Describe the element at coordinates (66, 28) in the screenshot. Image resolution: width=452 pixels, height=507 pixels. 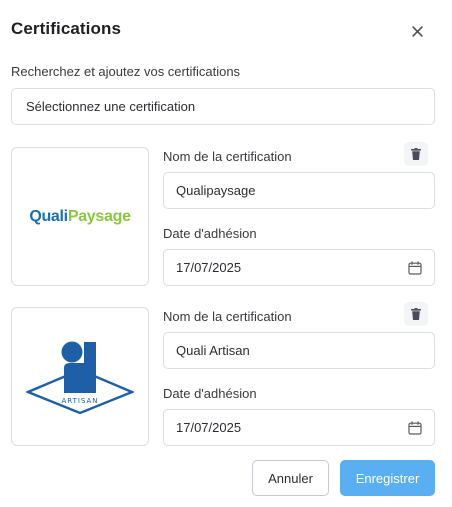
I see `modal-title: Certifications` at that location.